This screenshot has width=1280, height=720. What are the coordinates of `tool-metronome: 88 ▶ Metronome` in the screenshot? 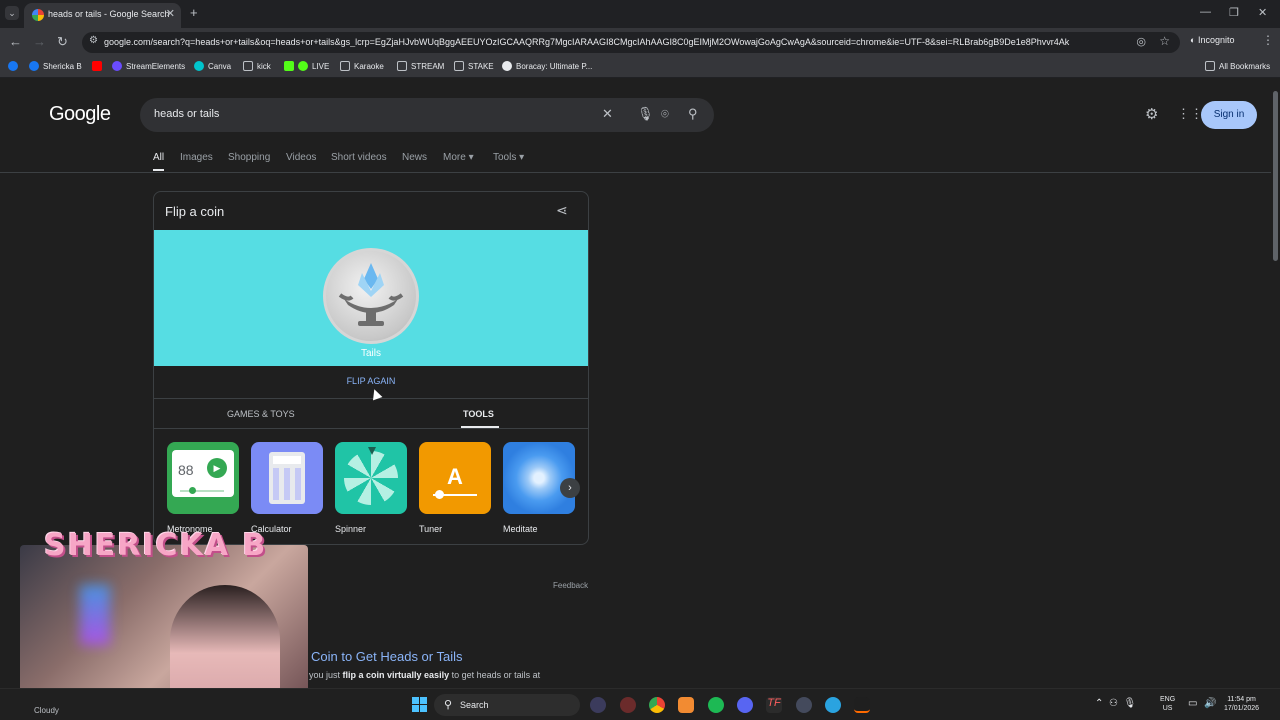 It's located at (203, 488).